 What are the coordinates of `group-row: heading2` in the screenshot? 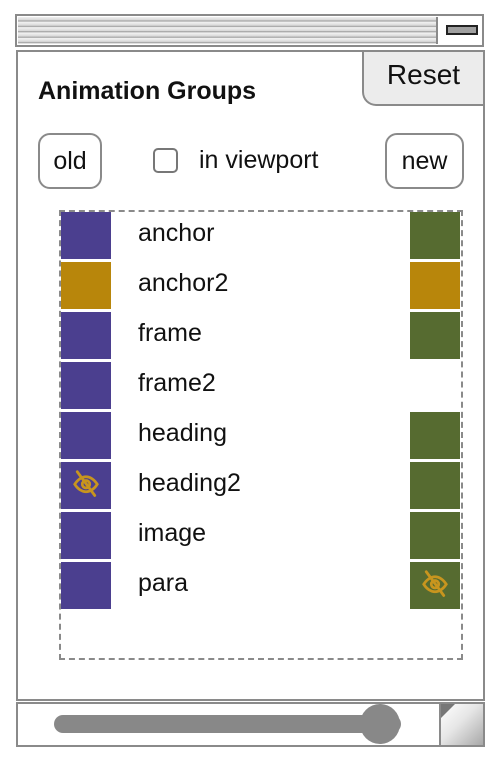 It's located at (261, 487).